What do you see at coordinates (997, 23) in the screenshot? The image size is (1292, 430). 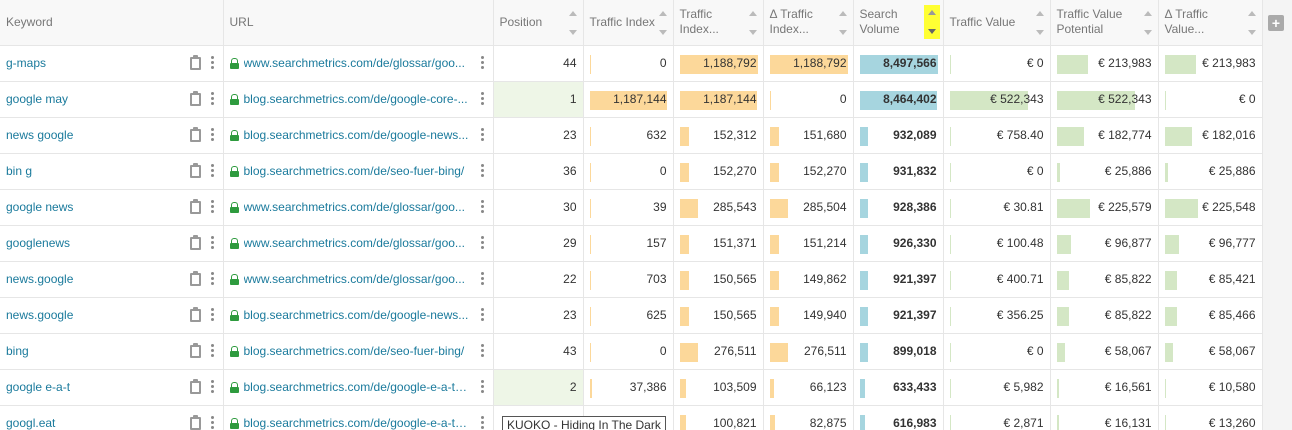 I see `col-traffic-value: Traffic Value` at bounding box center [997, 23].